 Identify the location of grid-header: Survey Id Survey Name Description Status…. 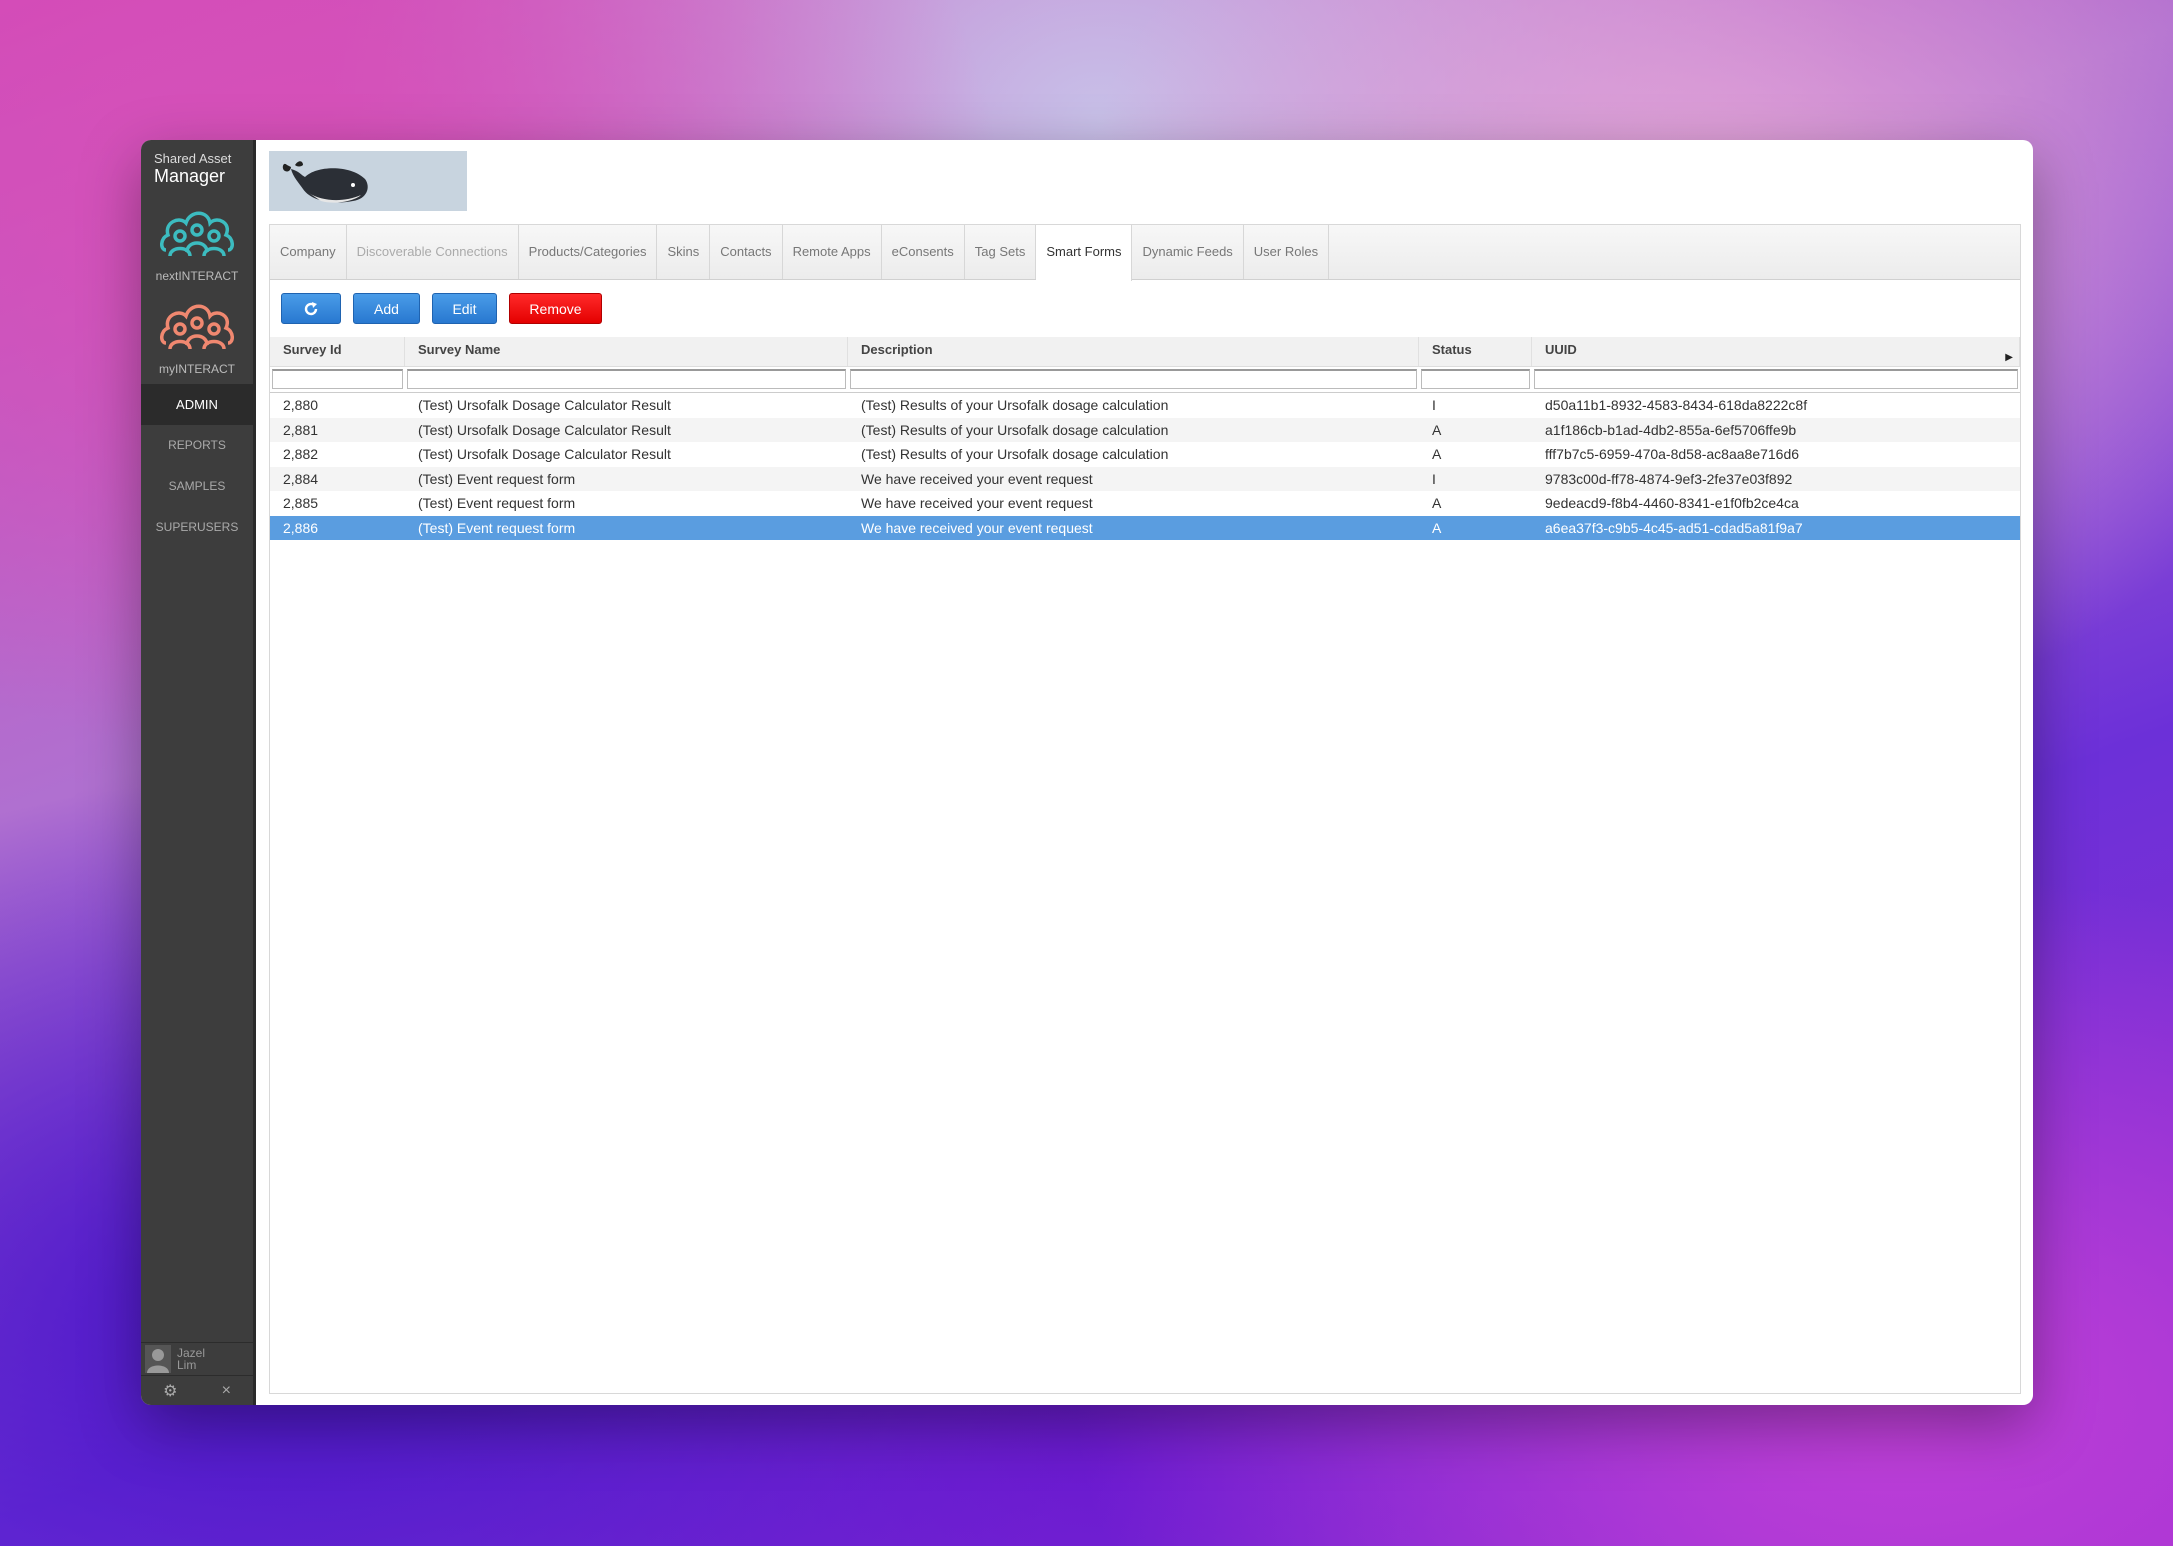
(1145, 352).